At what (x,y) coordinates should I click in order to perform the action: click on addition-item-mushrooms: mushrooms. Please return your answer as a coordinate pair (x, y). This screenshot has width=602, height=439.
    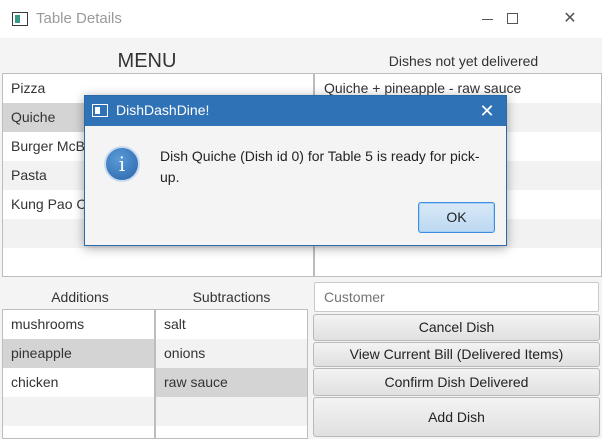
    Looking at the image, I should click on (78, 324).